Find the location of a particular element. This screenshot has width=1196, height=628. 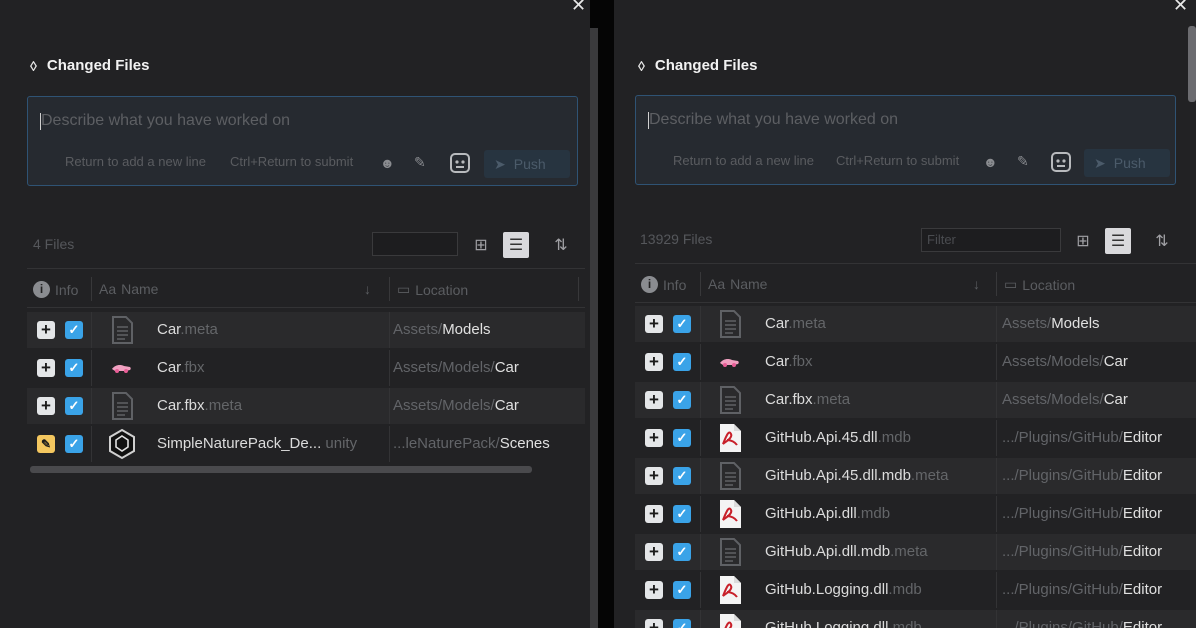

file-extension: .meta is located at coordinates (831, 399).